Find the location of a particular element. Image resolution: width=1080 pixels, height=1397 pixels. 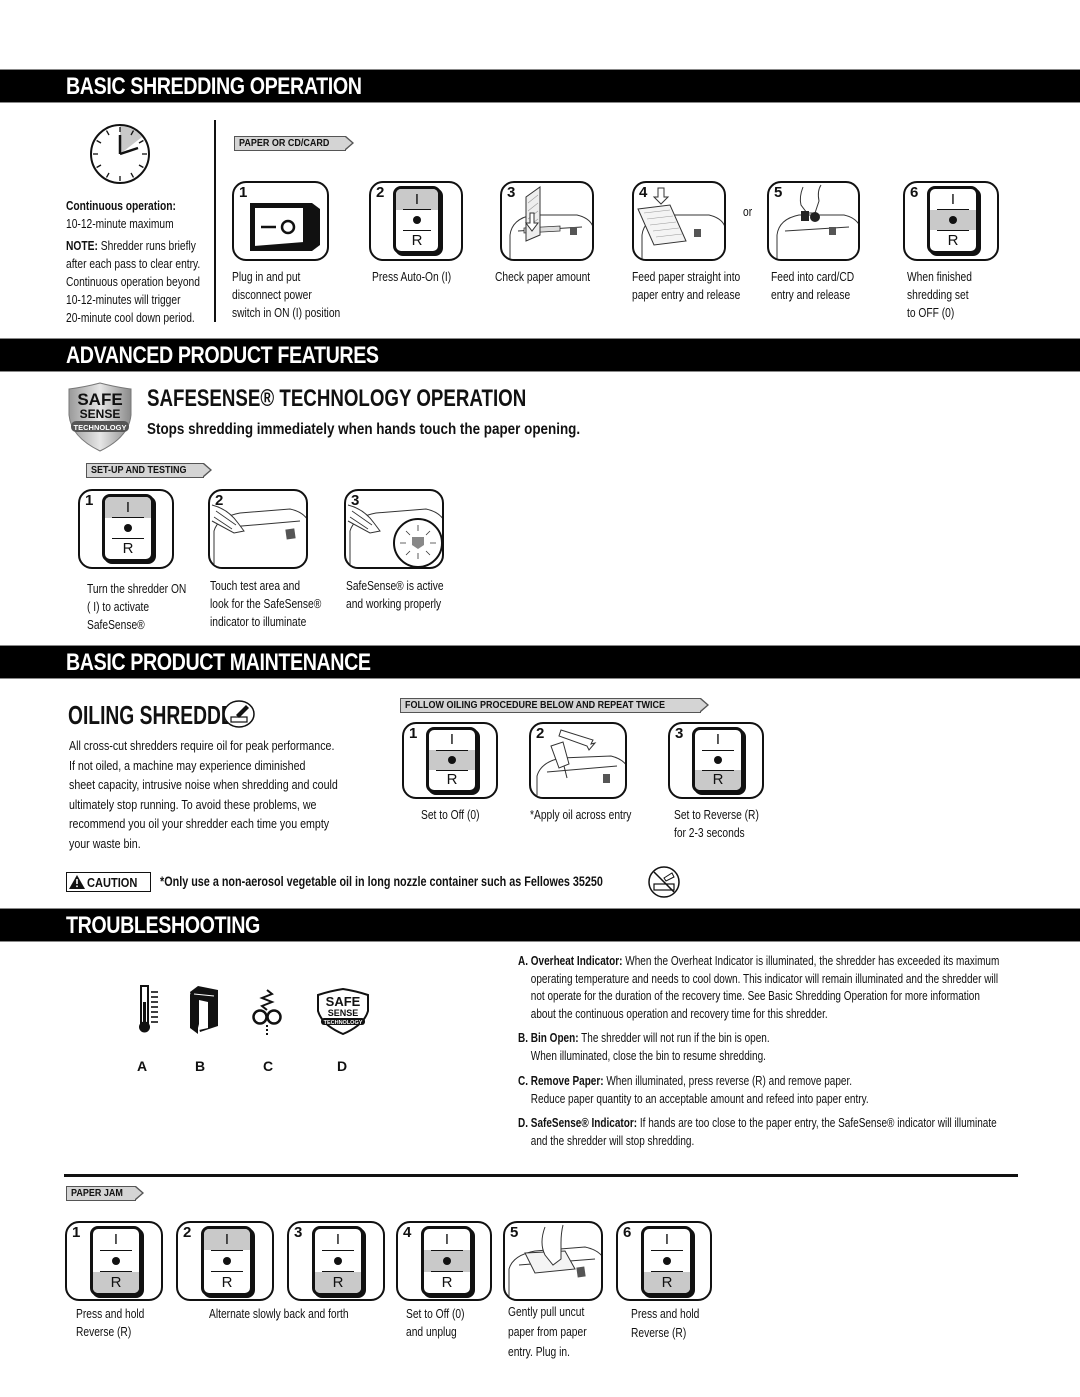

caption-line: and working properly is located at coordinates (394, 604).